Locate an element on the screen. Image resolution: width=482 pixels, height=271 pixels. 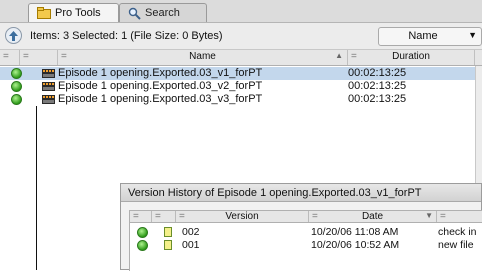
tab-search: Search is located at coordinates (163, 12).